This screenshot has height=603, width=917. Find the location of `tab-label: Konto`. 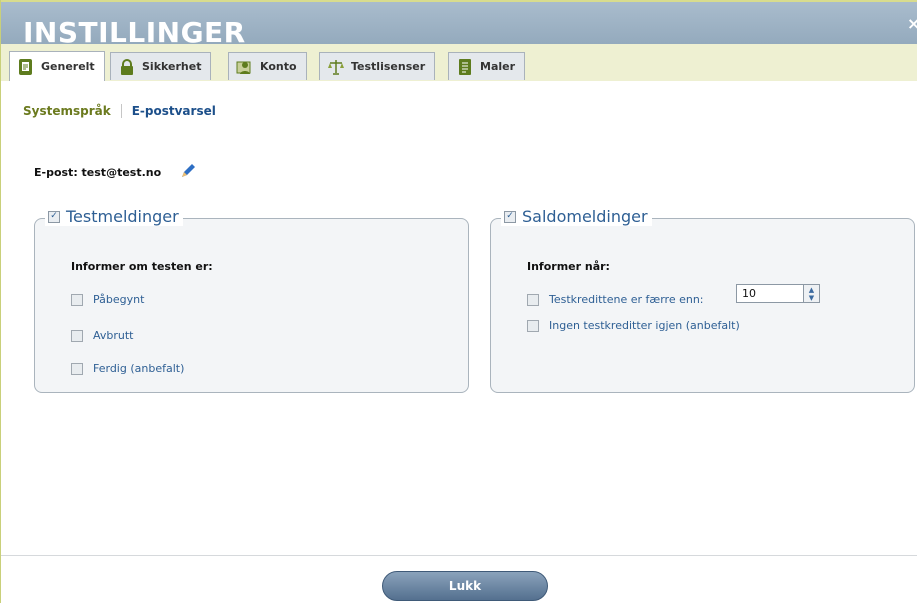

tab-label: Konto is located at coordinates (278, 66).